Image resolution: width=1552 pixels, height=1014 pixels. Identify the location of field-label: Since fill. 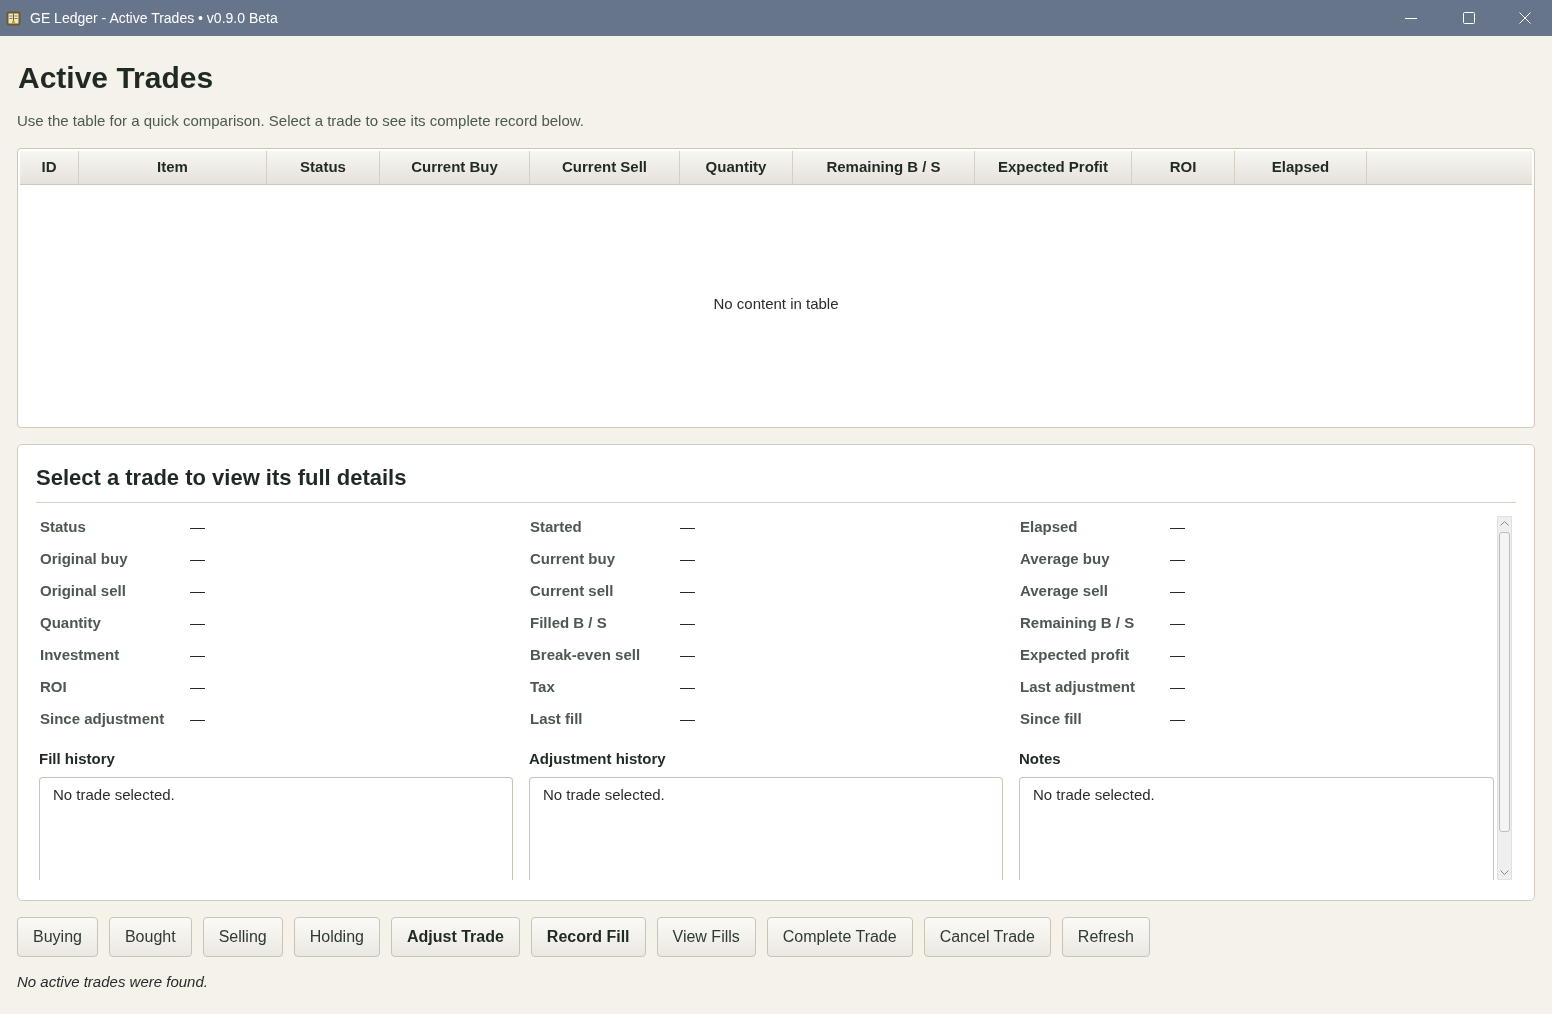
(1051, 718).